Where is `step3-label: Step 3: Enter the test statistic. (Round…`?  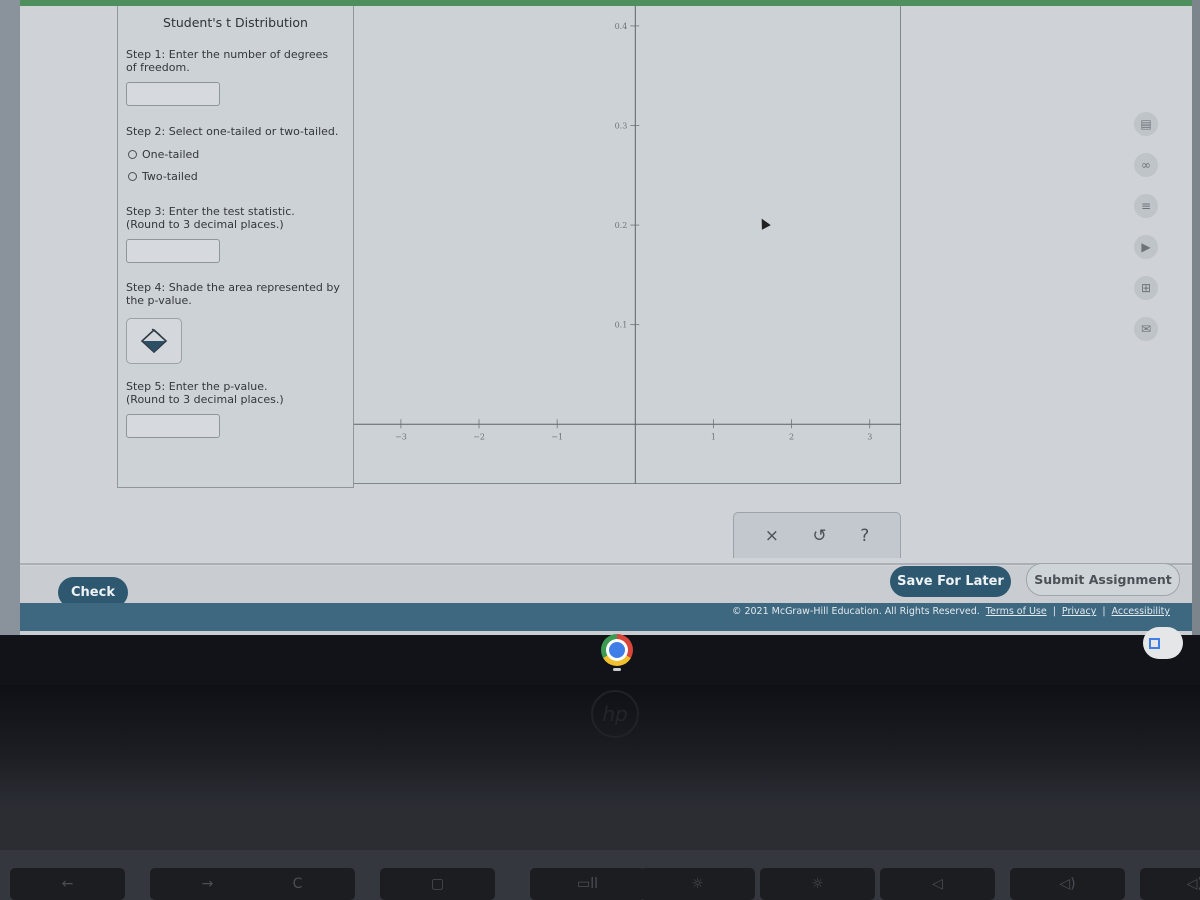 step3-label: Step 3: Enter the test statistic. (Round… is located at coordinates (210, 218).